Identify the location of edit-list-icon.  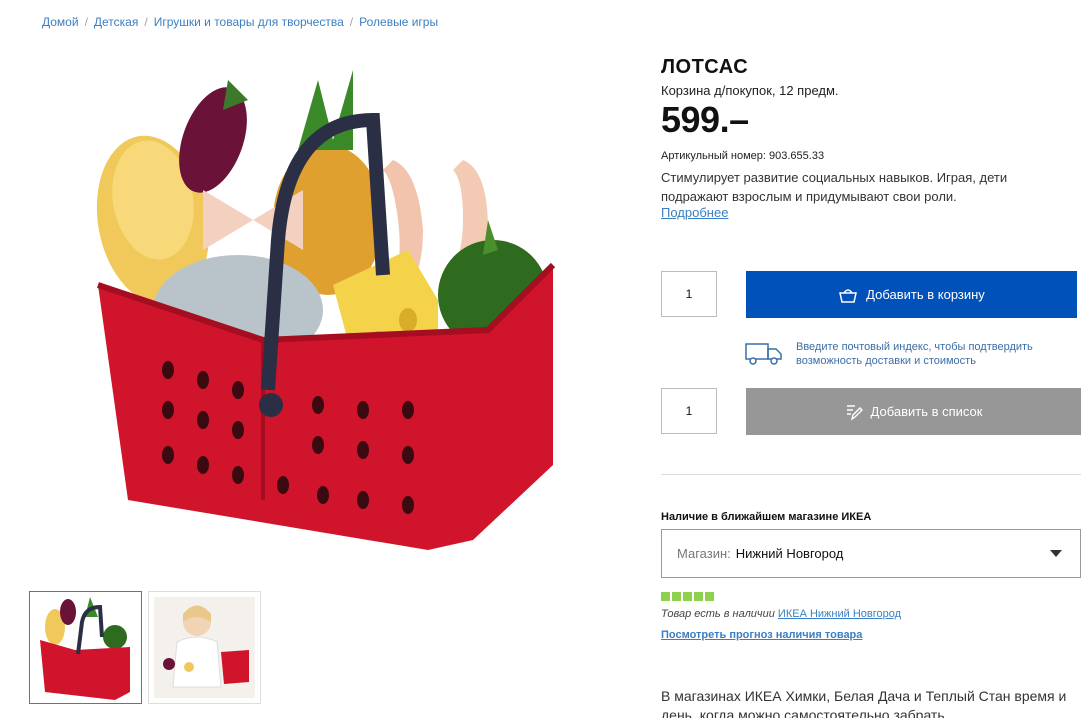
(854, 412).